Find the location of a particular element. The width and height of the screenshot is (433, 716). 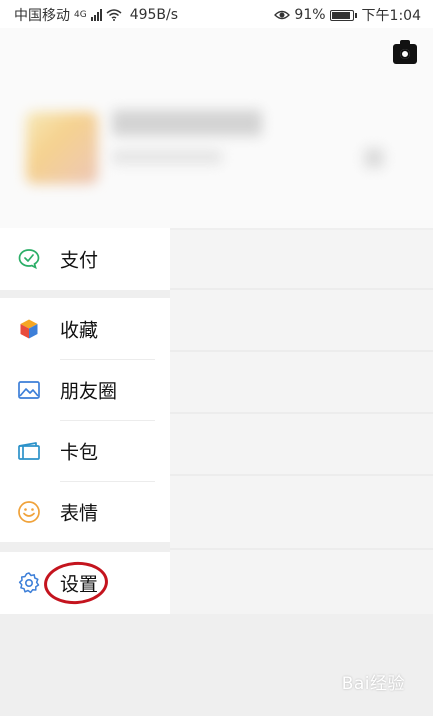

menu-item-label: 支付 is located at coordinates (79, 260).